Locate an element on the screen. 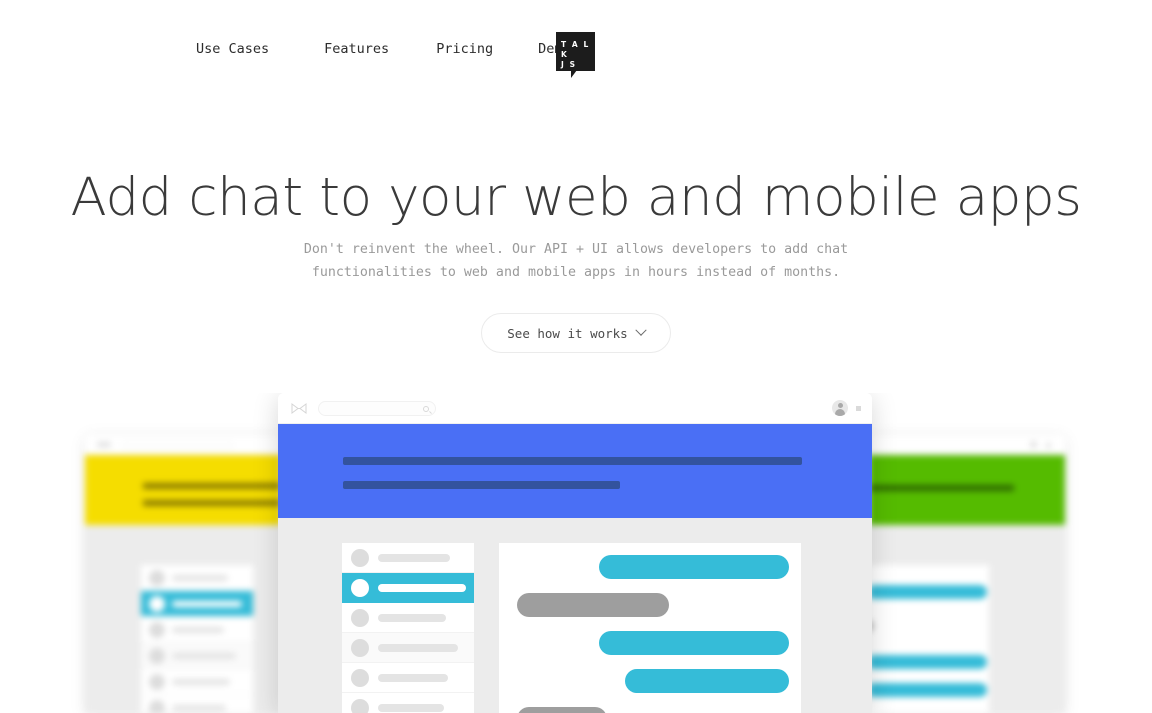 The width and height of the screenshot is (1152, 713). app-header-banner is located at coordinates (575, 471).